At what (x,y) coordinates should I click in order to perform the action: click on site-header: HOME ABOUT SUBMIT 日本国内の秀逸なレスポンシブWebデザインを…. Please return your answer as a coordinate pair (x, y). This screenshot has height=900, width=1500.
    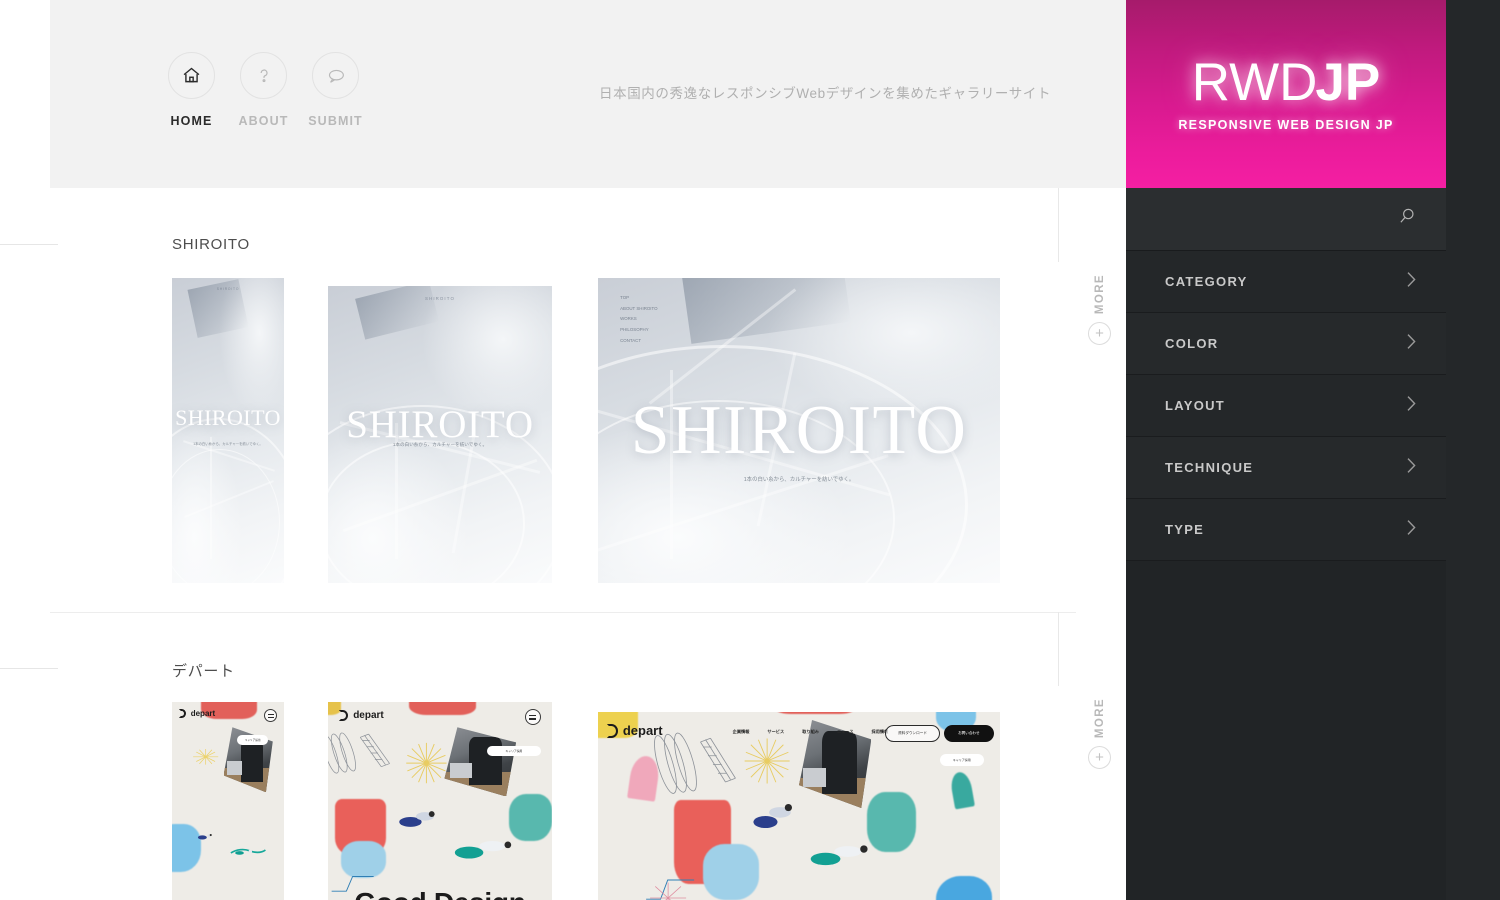
    Looking at the image, I should click on (588, 94).